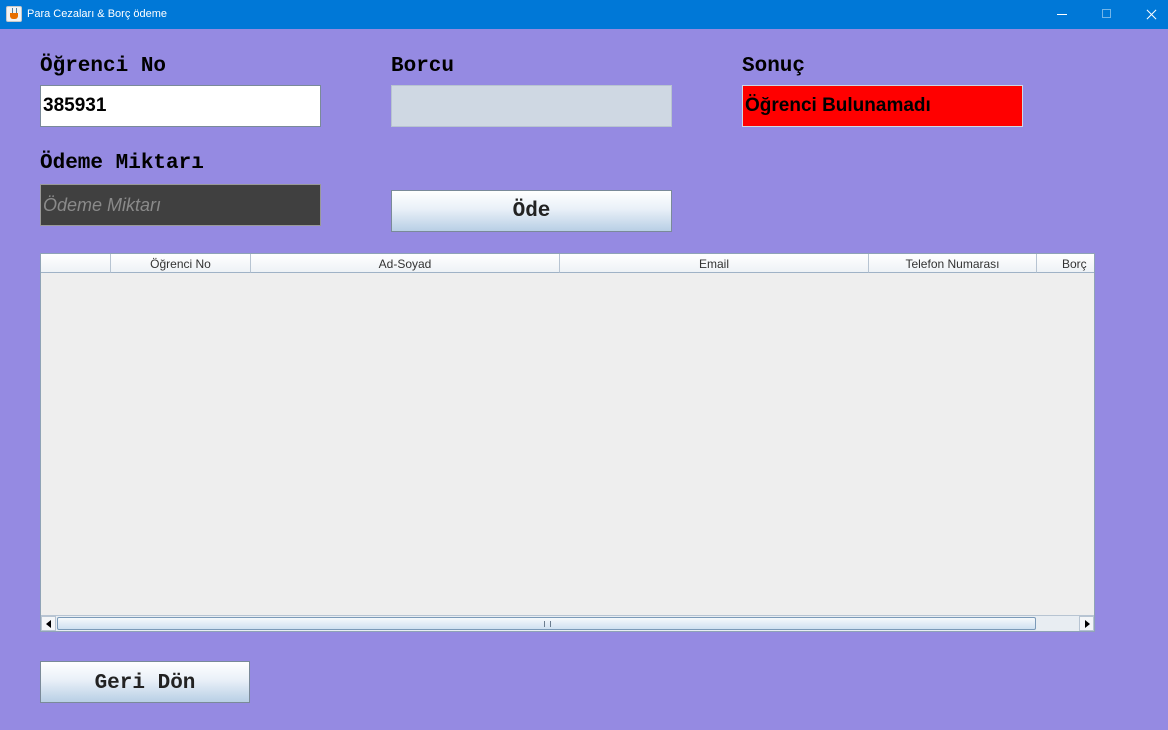 This screenshot has width=1168, height=730. I want to click on scroll-right-icon, so click(1086, 623).